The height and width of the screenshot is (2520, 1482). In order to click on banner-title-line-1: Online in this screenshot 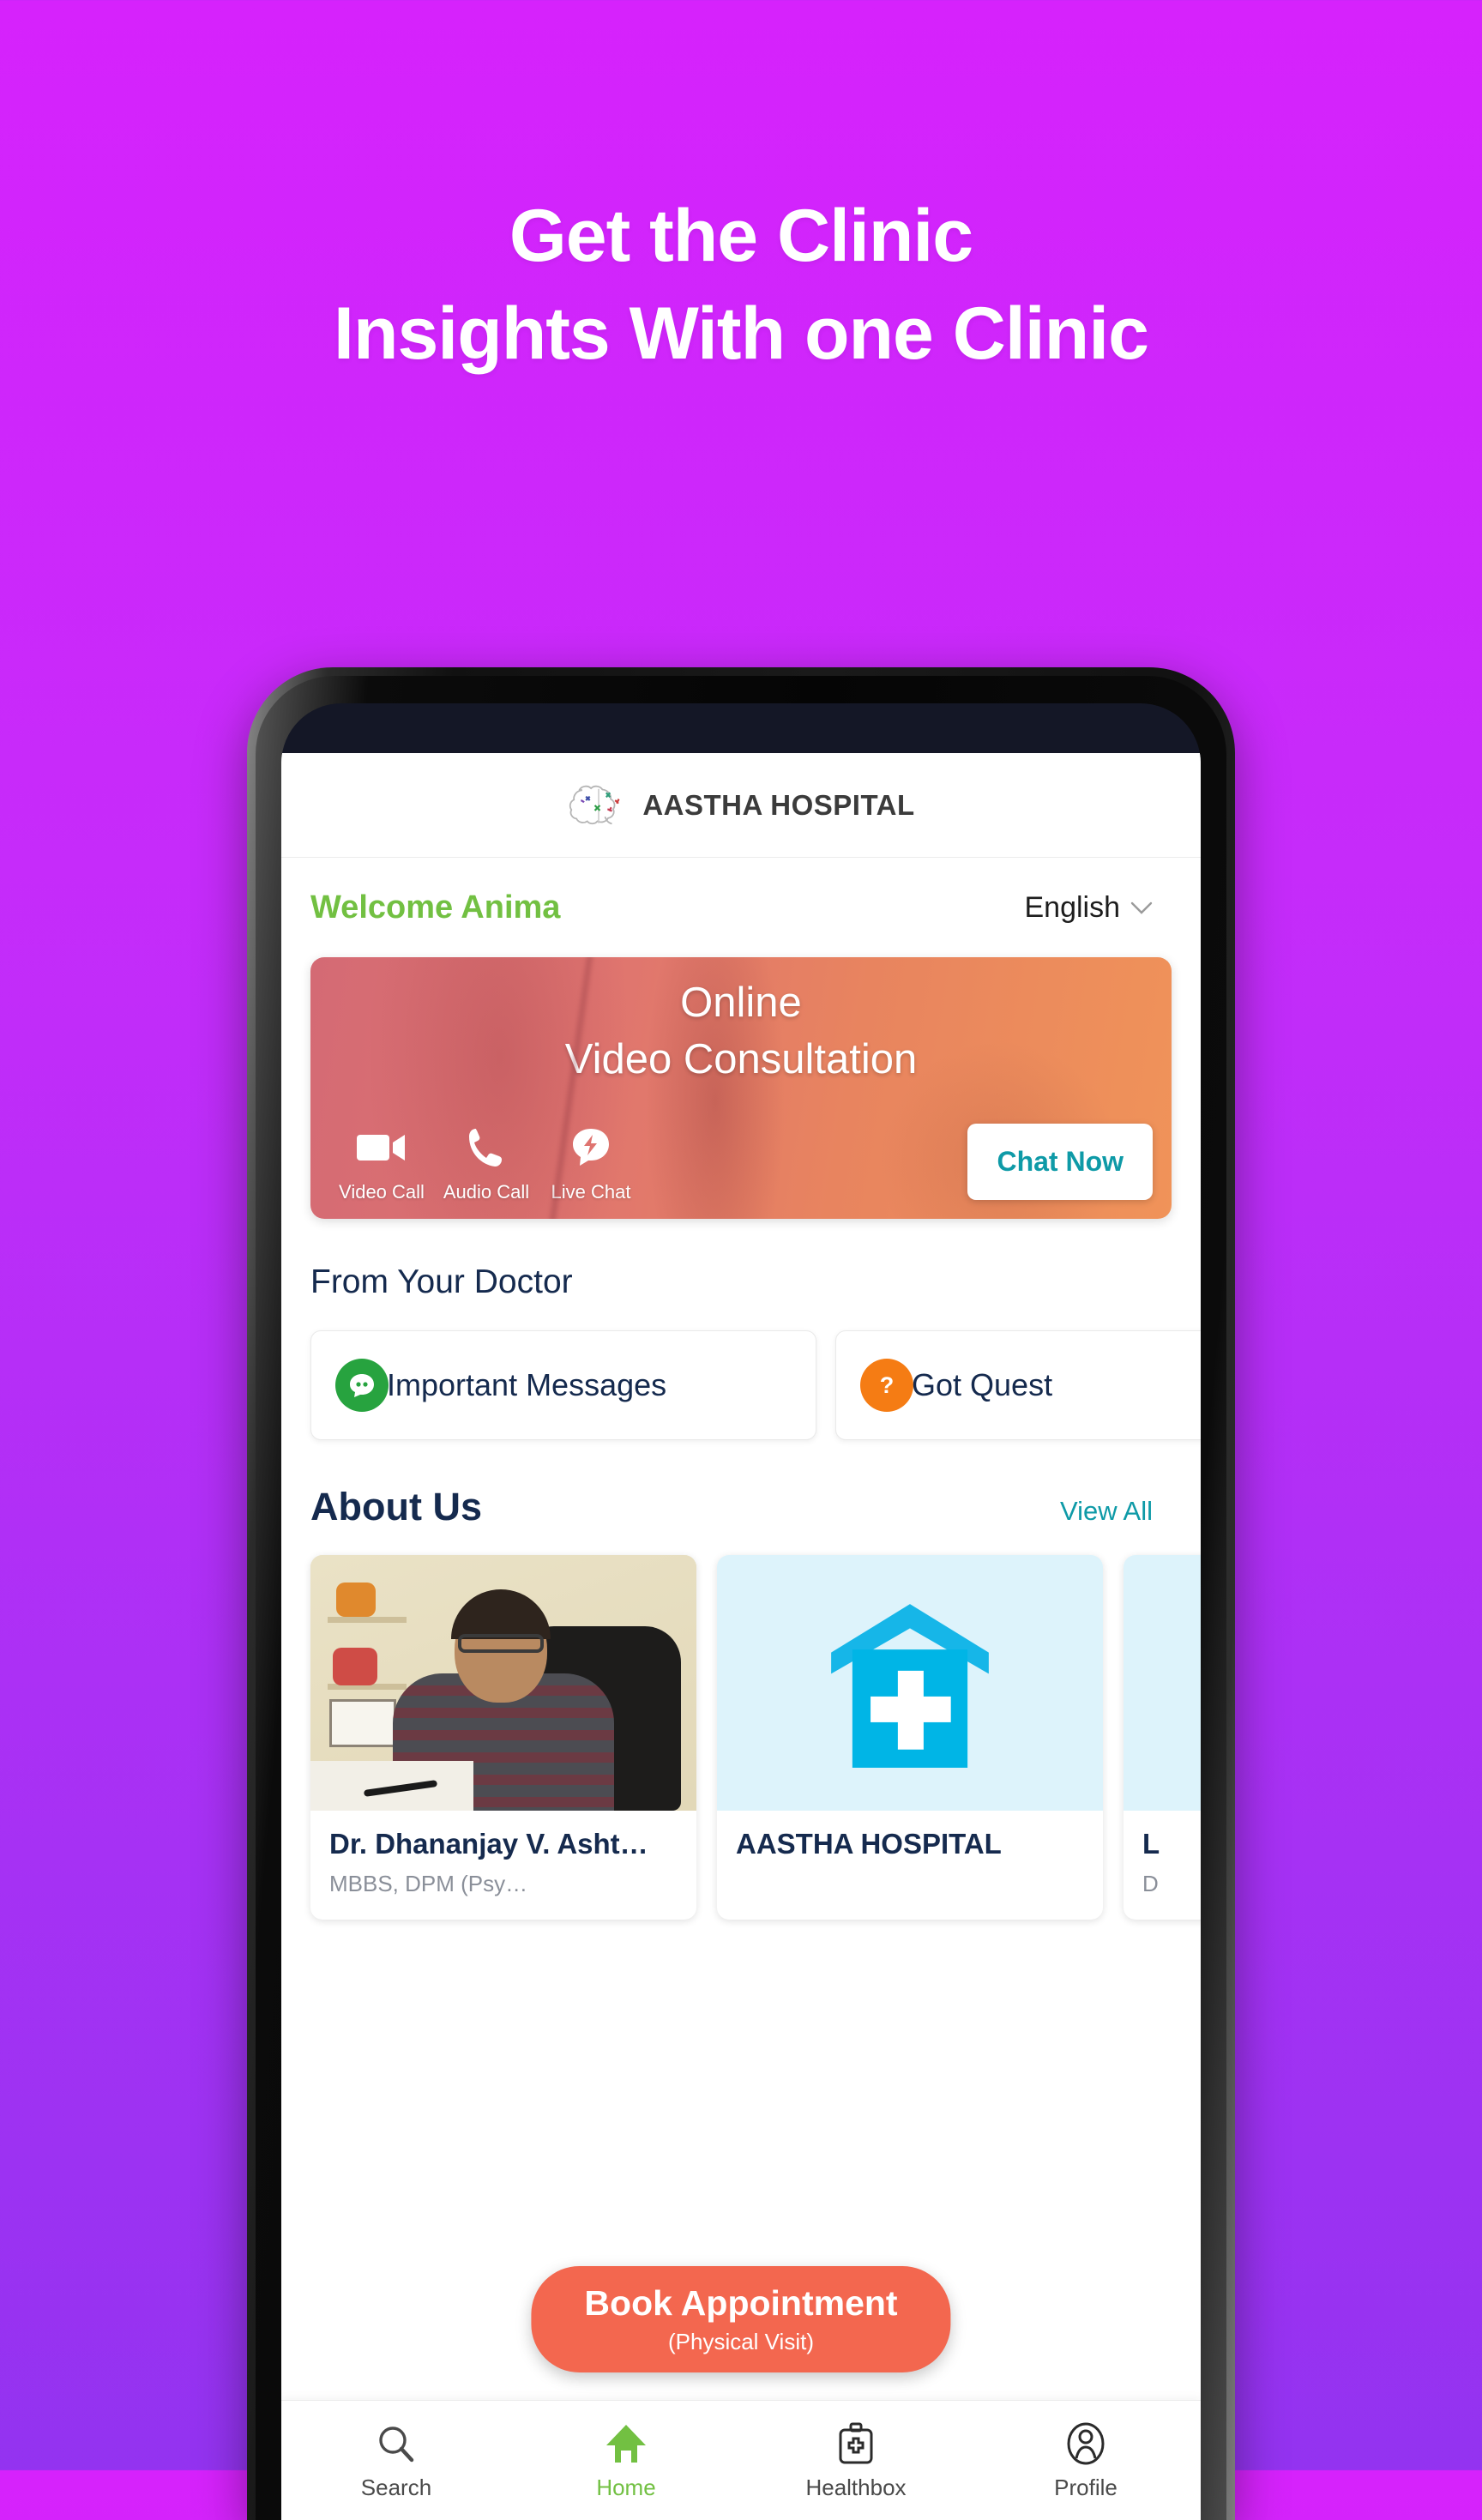, I will do `click(741, 1003)`.